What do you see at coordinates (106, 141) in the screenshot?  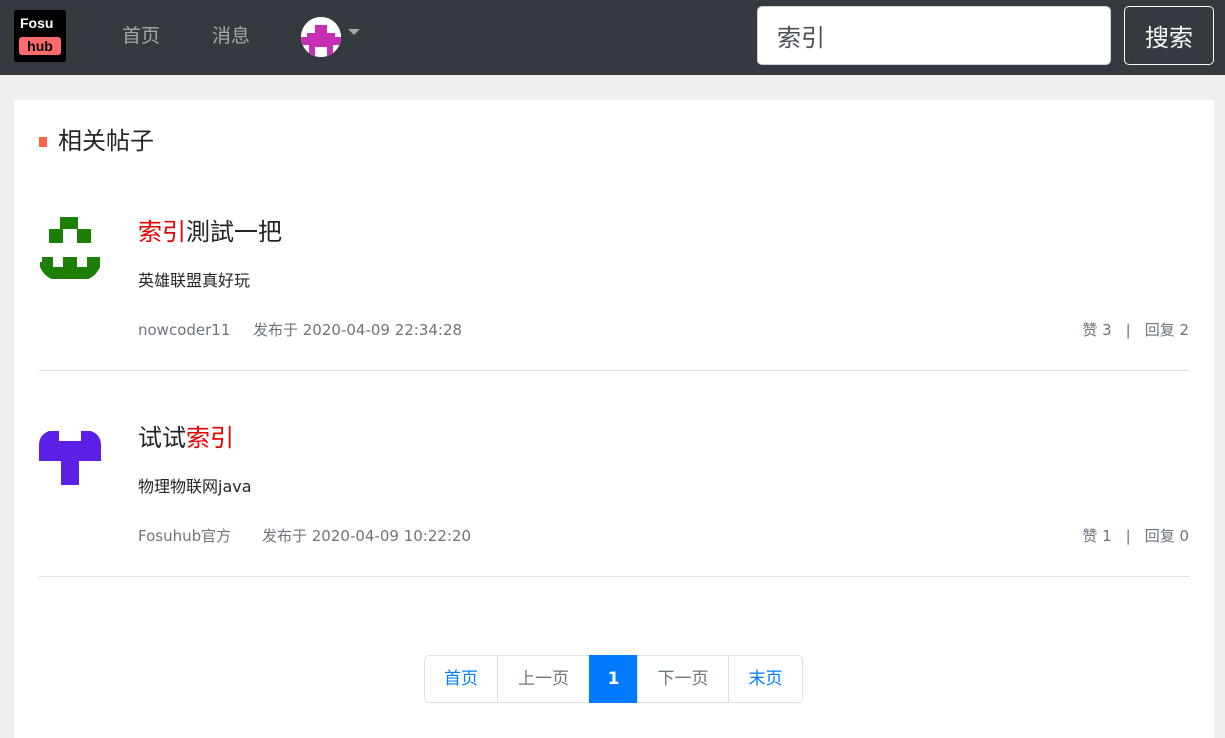 I see `section-title: 相关帖子` at bounding box center [106, 141].